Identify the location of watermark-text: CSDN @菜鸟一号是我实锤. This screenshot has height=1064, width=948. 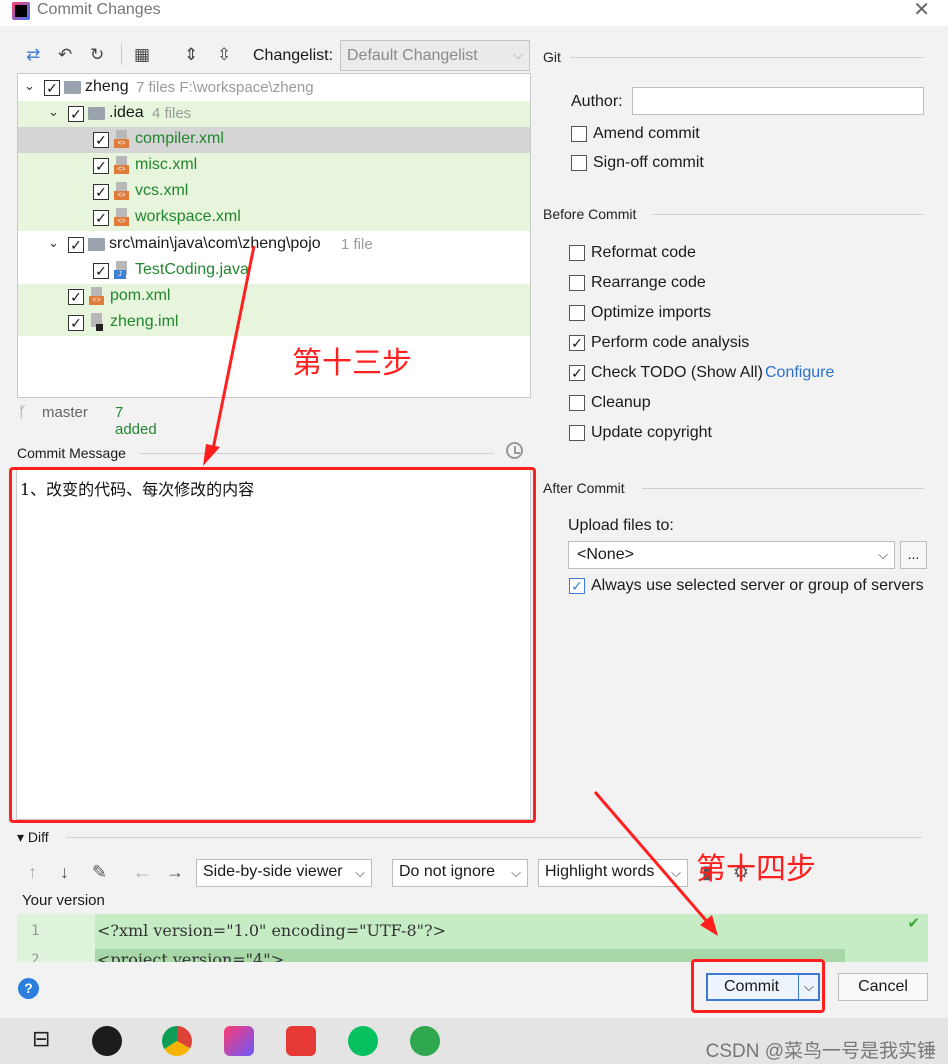
(820, 1051).